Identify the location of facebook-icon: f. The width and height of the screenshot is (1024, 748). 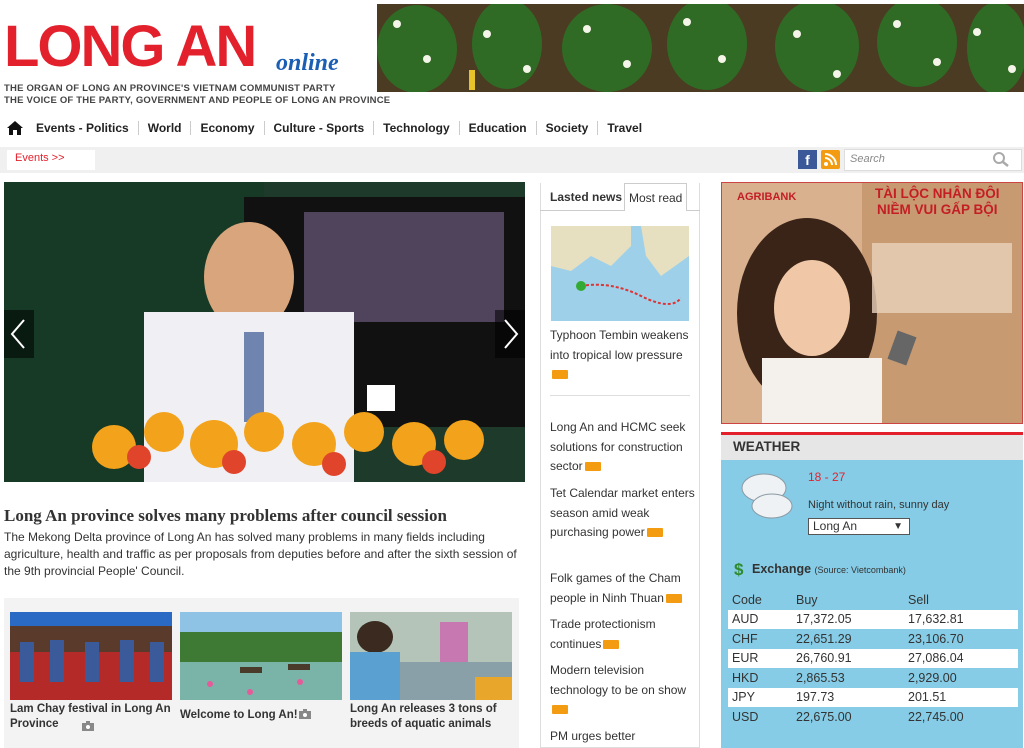
(807, 159).